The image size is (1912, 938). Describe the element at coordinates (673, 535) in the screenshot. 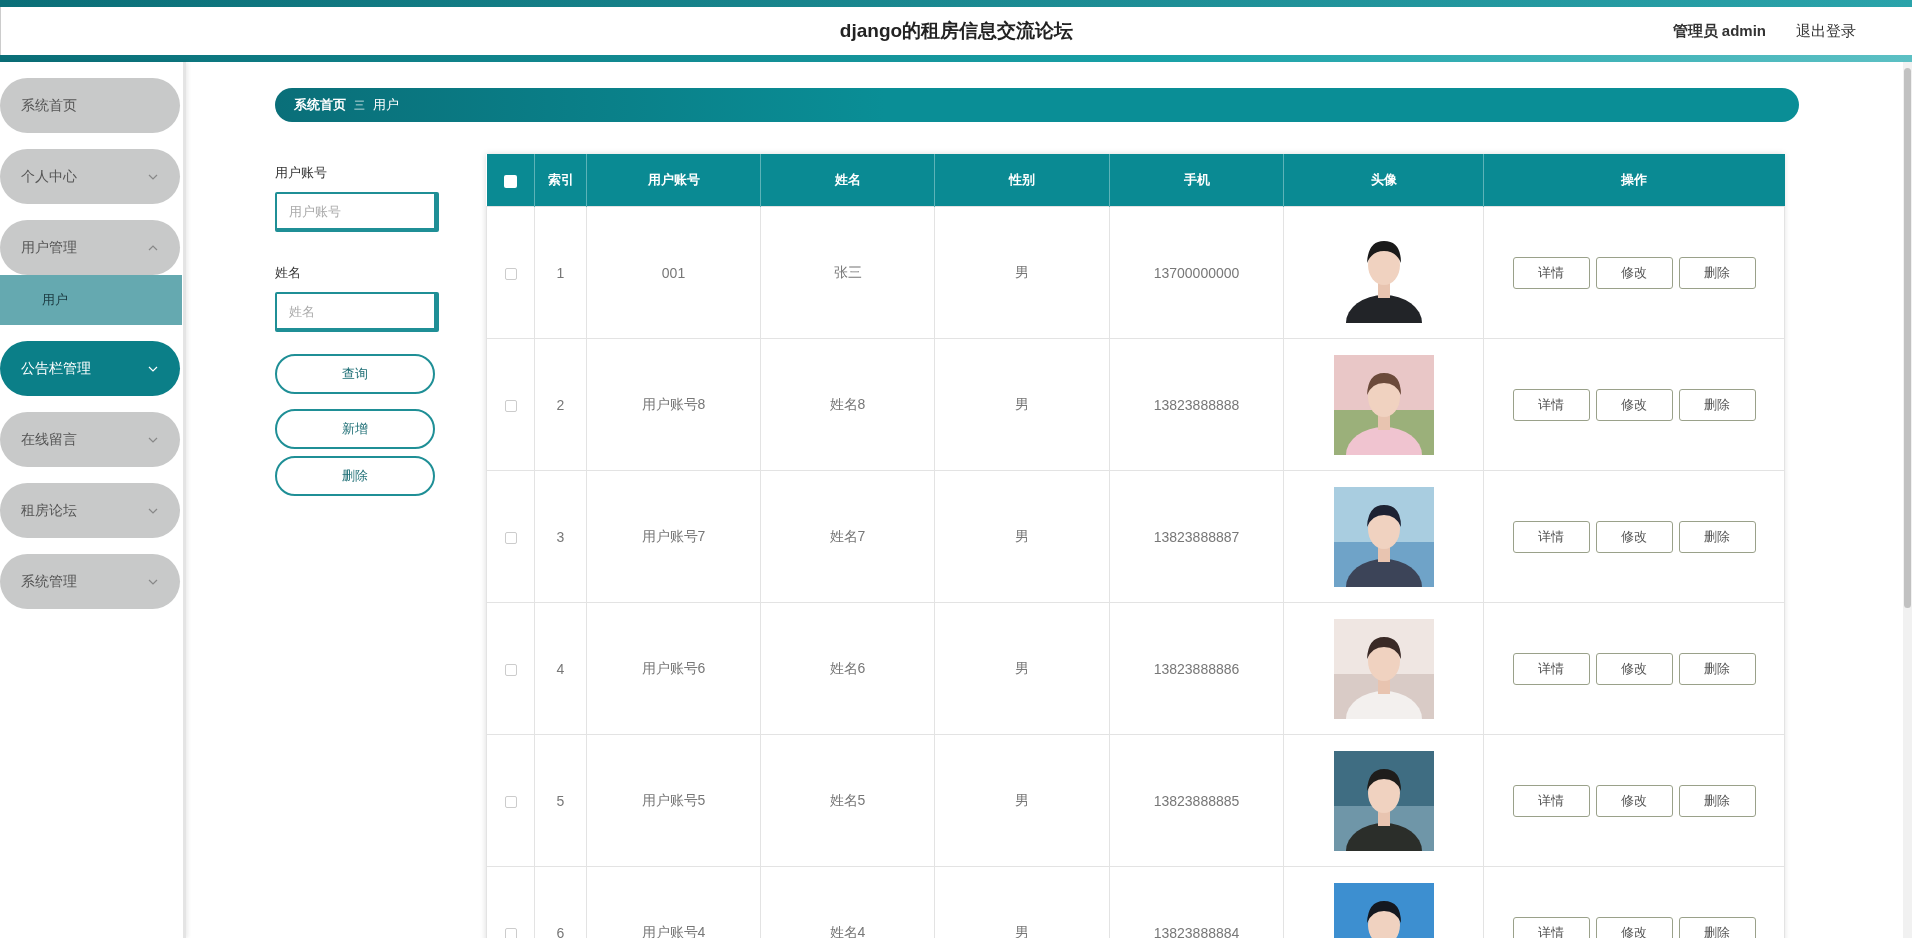

I see `table-cell: 用户账号7` at that location.